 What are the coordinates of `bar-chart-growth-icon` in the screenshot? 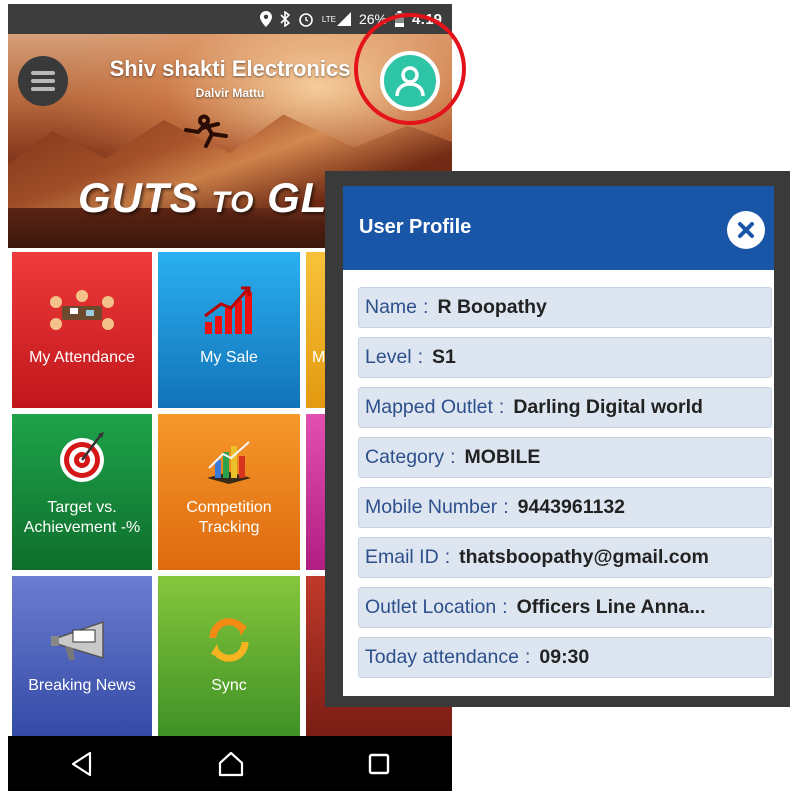 It's located at (228, 310).